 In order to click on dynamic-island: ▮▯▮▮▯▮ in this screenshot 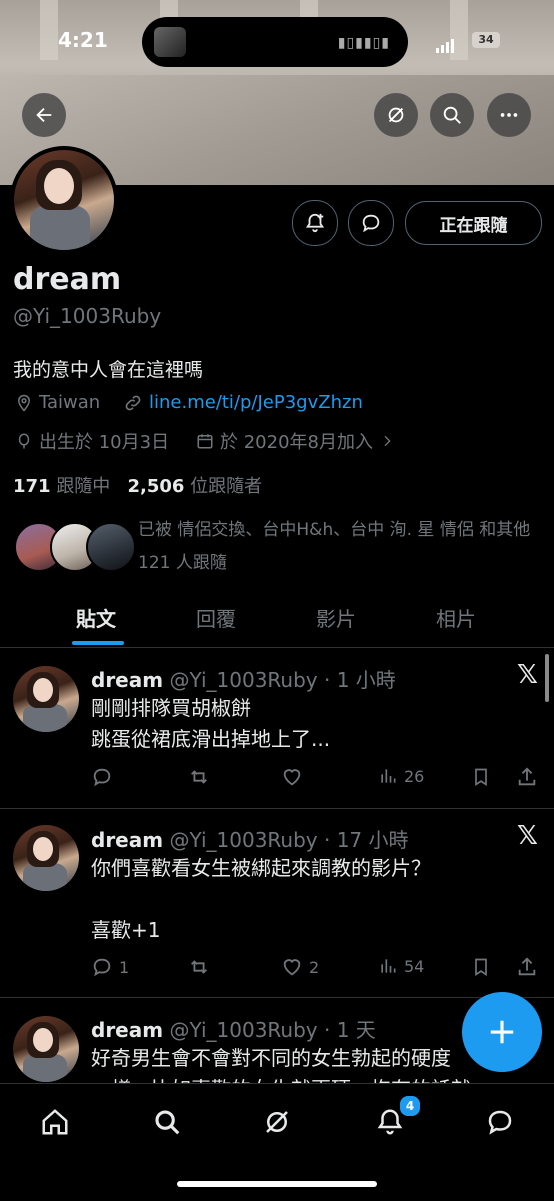, I will do `click(275, 42)`.